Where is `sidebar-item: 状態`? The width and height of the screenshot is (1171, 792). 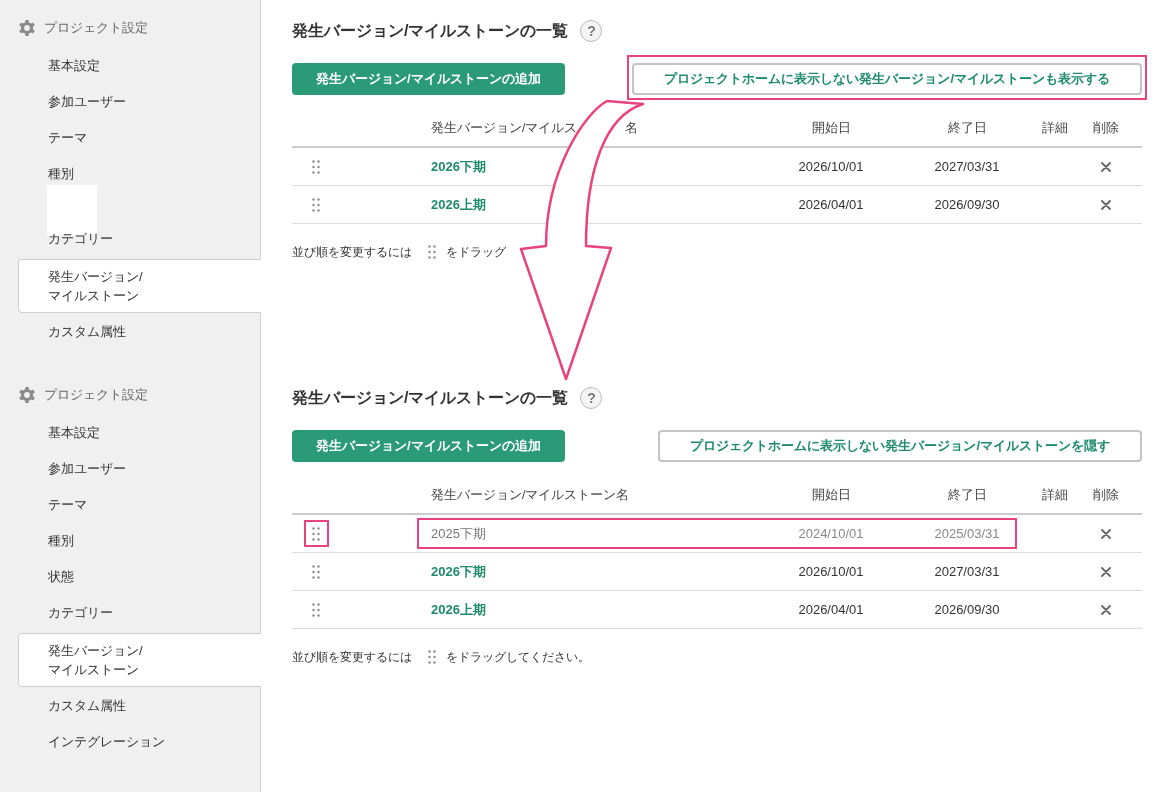
sidebar-item: 状態 is located at coordinates (139, 577).